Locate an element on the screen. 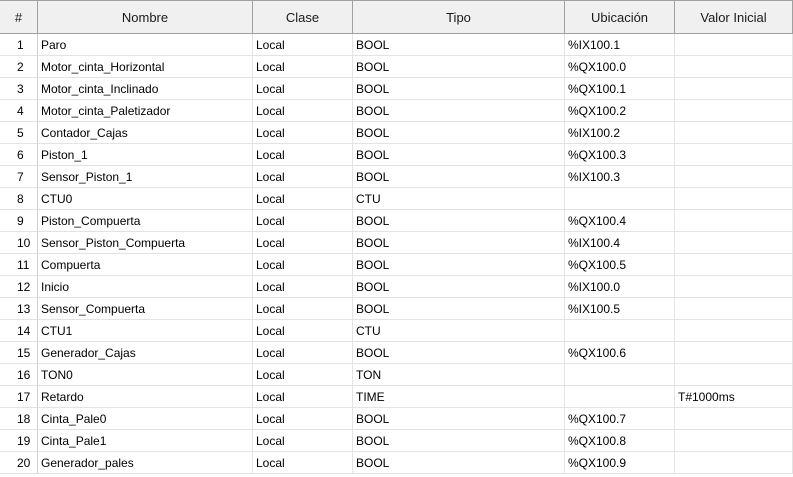 The width and height of the screenshot is (793, 477). row-number: 14 is located at coordinates (19, 331).